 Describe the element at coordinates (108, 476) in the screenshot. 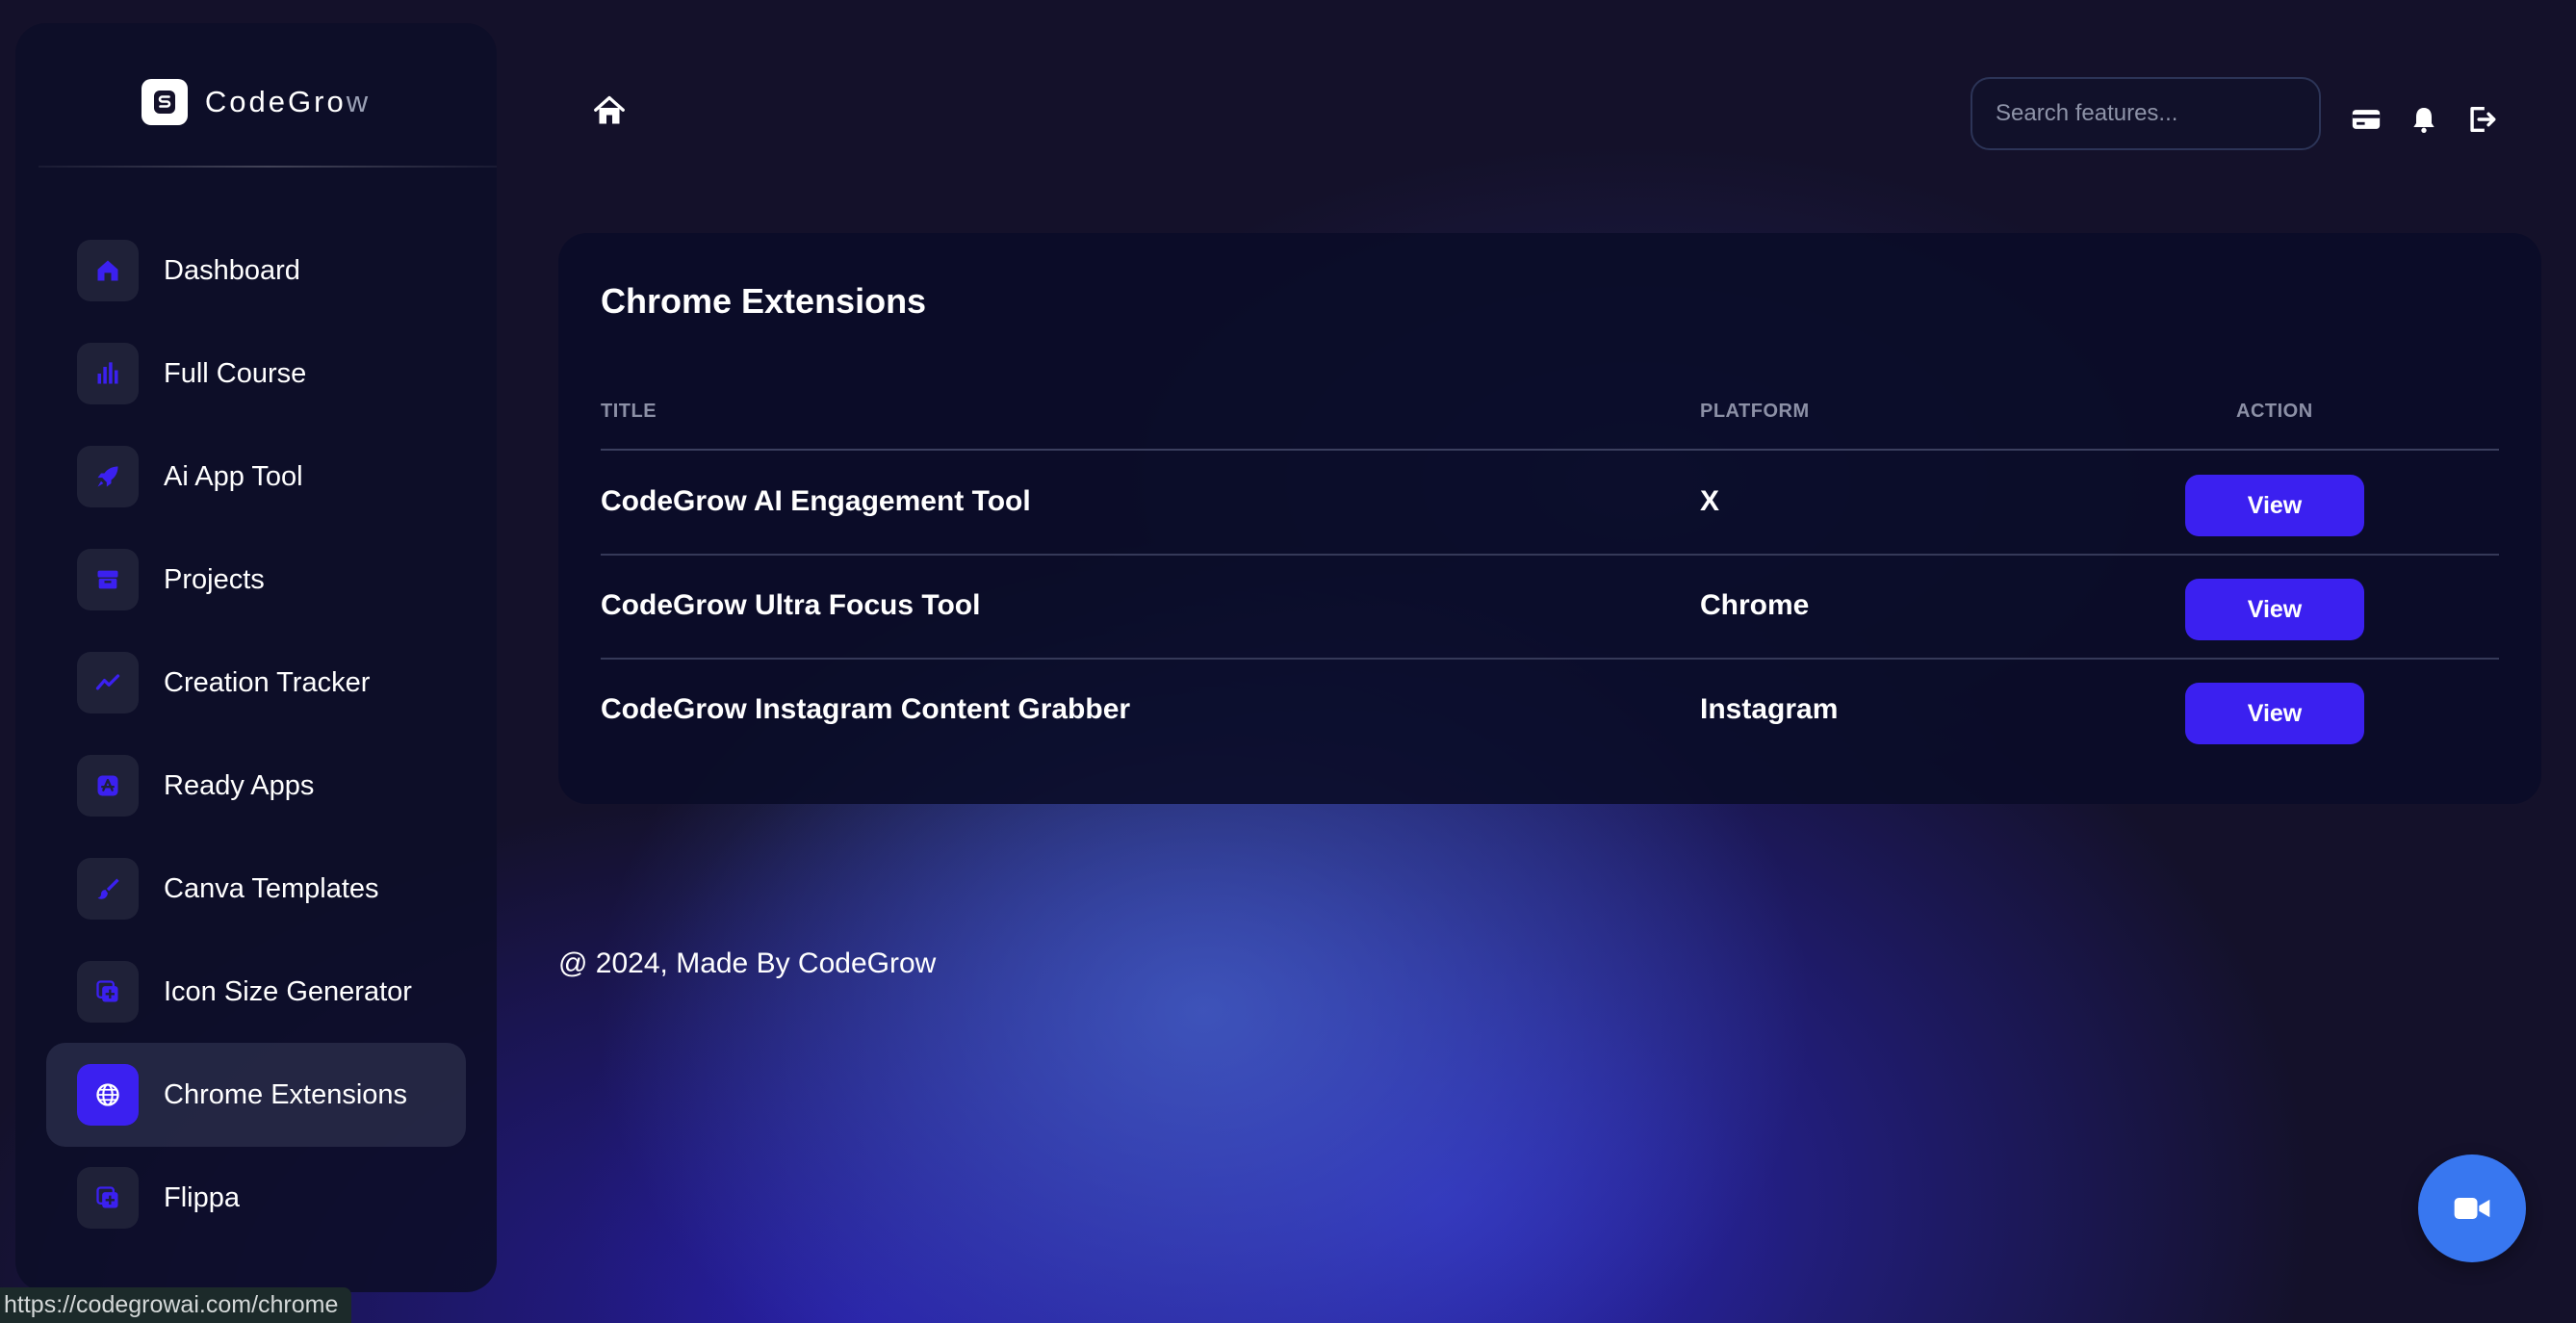

I see `rocket-icon` at that location.